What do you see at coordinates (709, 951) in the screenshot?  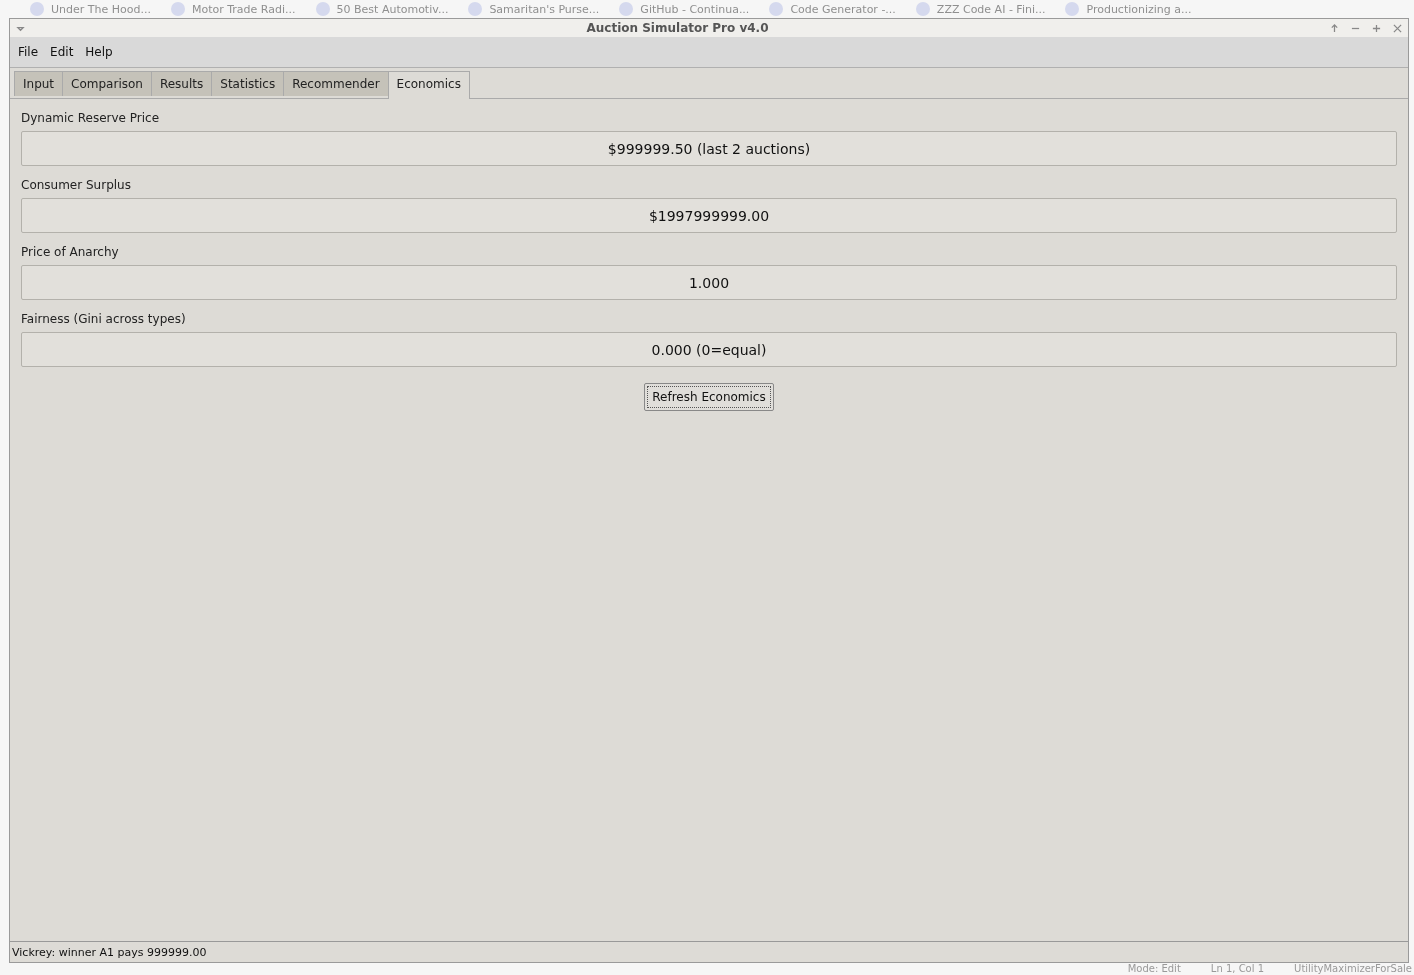 I see `status-bar: Vickrey: winner A1 pays 999999.00` at bounding box center [709, 951].